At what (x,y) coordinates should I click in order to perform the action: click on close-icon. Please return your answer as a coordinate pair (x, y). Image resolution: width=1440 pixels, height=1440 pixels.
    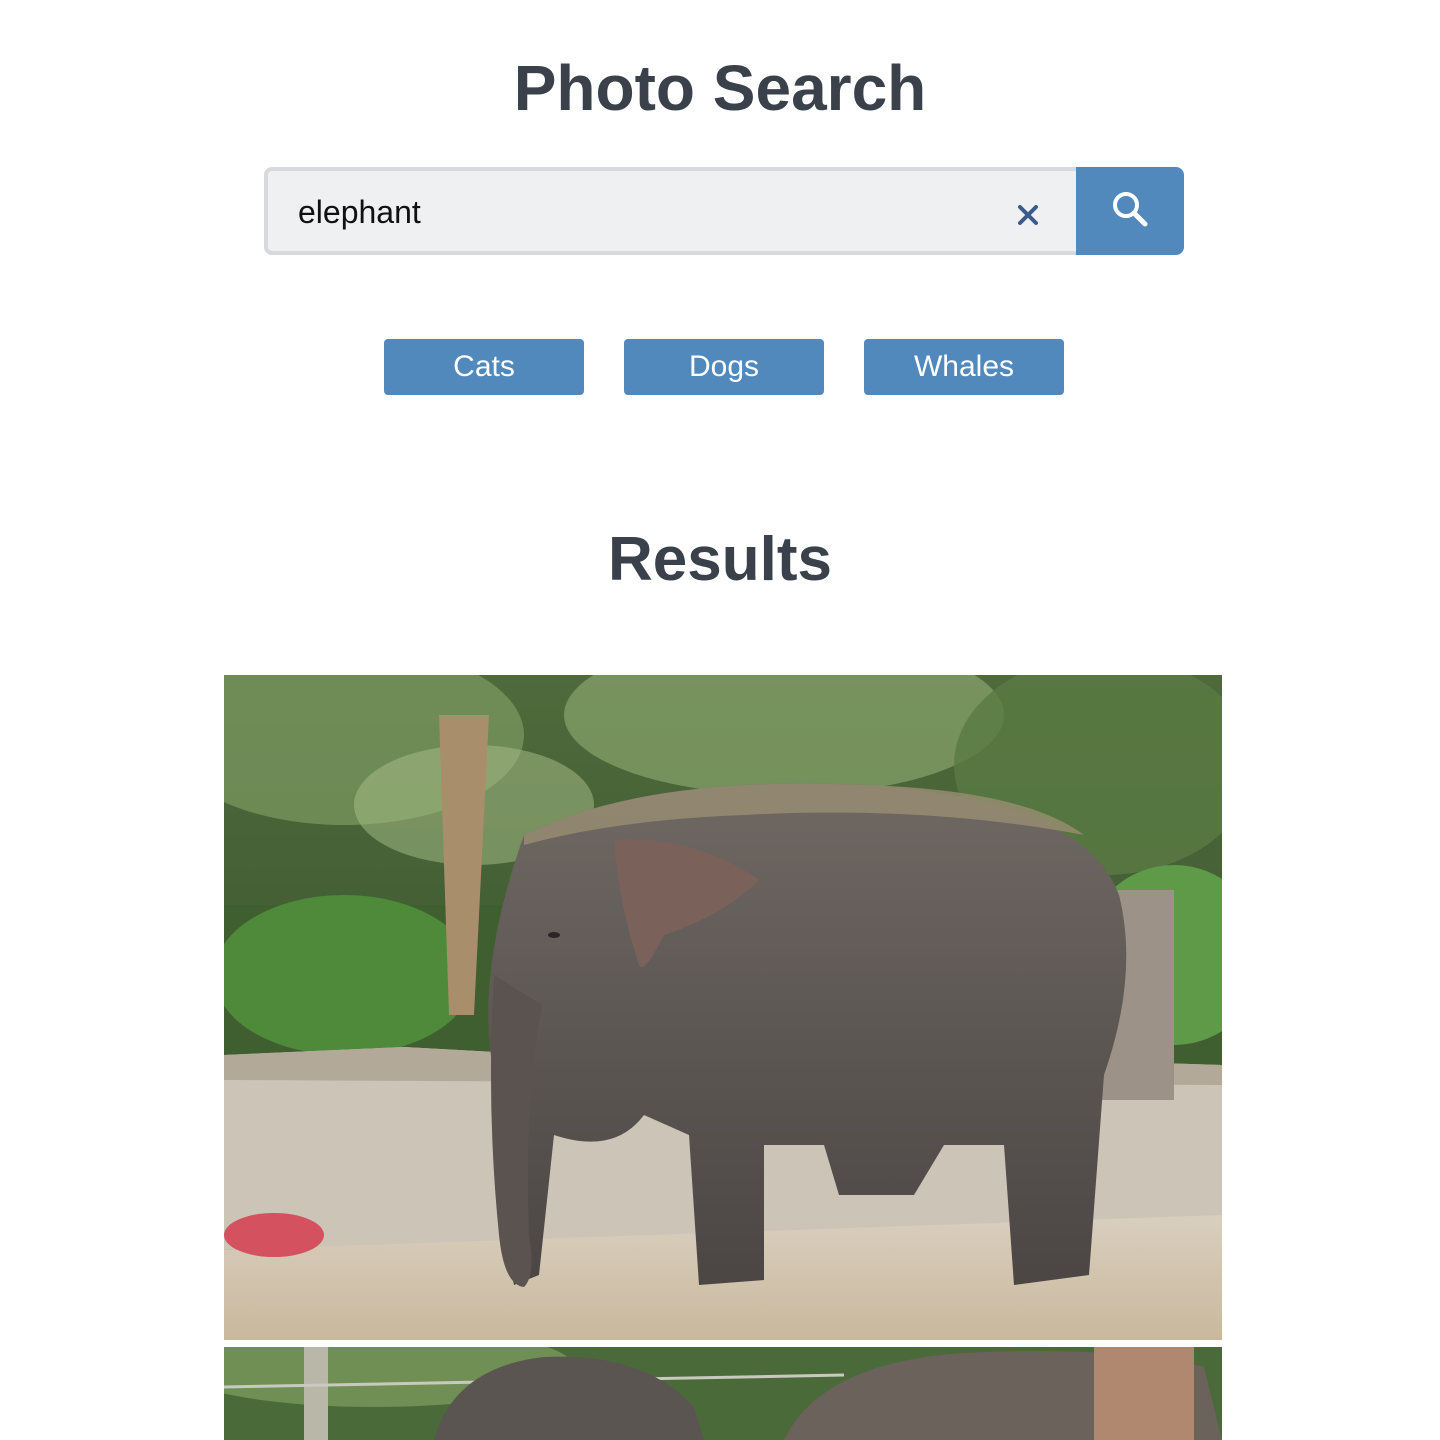
    Looking at the image, I should click on (1028, 215).